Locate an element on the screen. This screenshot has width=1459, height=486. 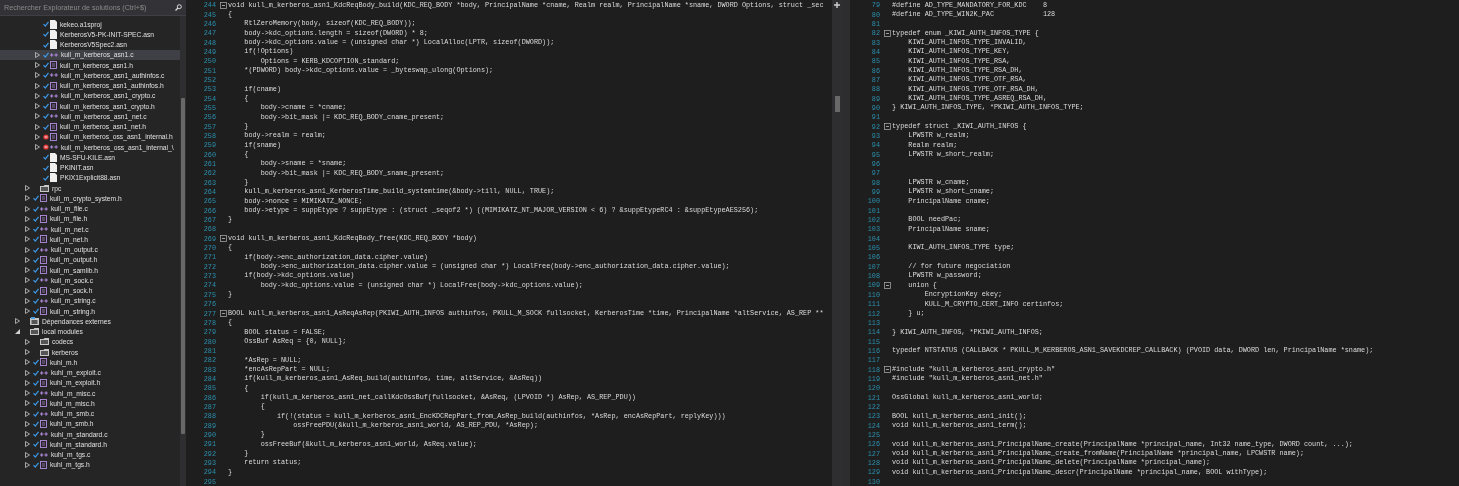
split-icon is located at coordinates (837, 5).